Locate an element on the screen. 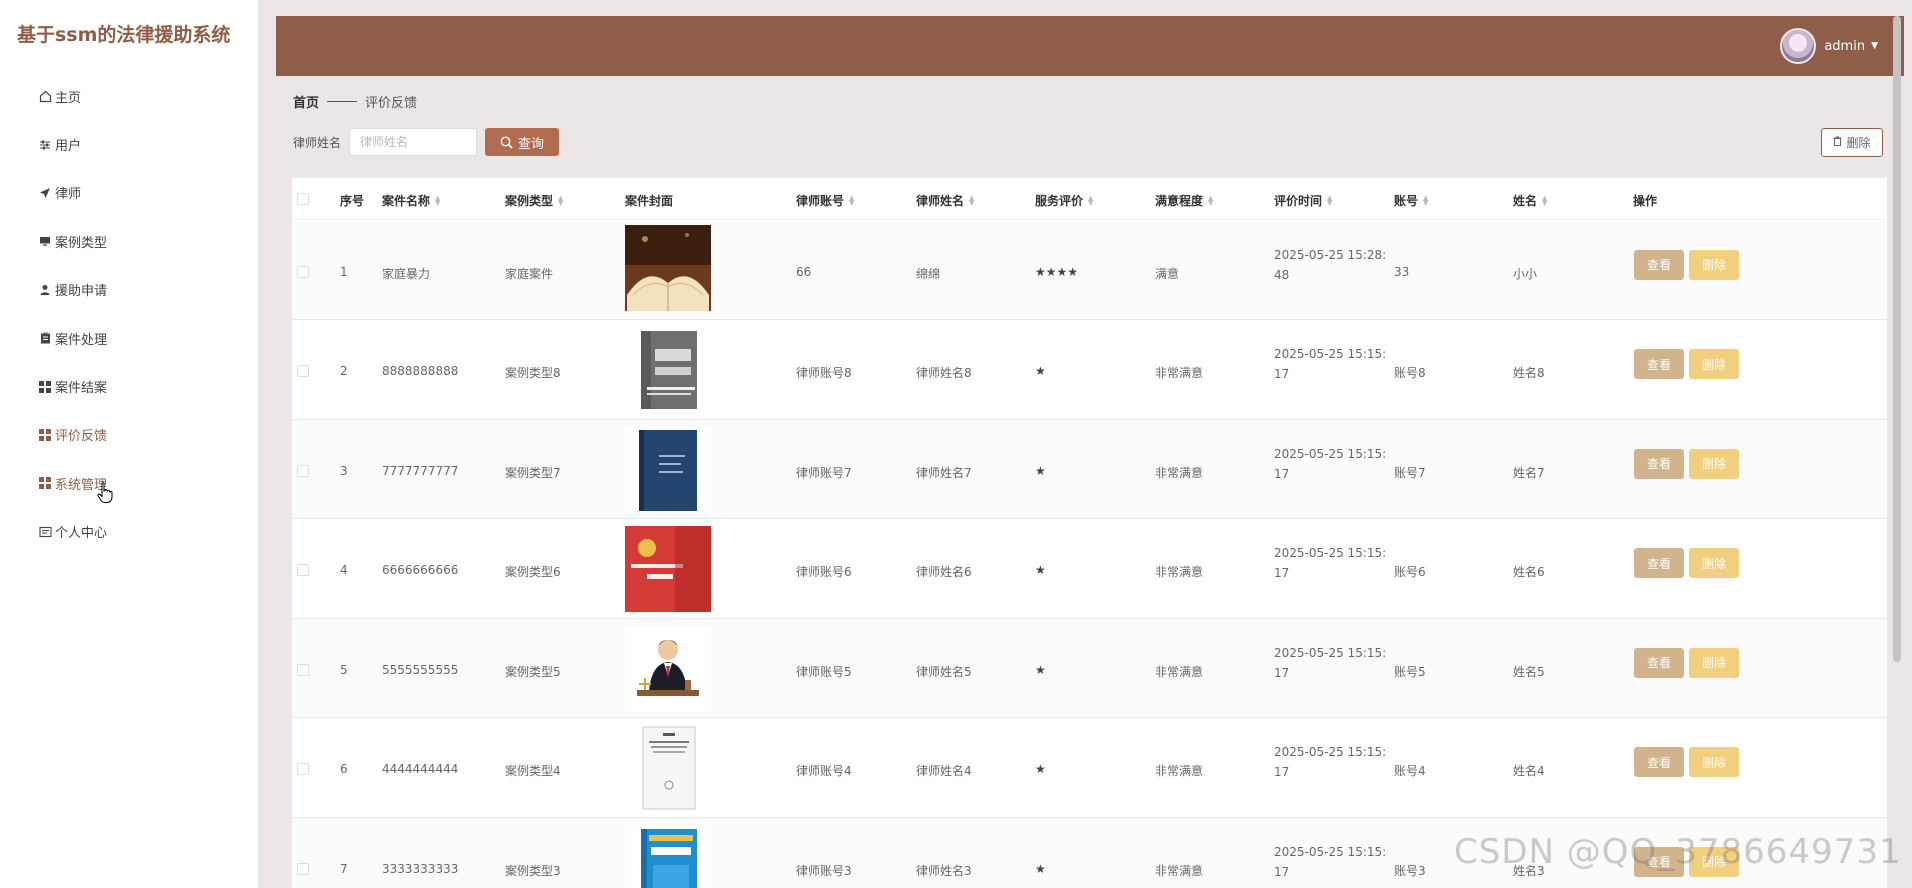  sidebar-item-home: 主页 is located at coordinates (129, 96).